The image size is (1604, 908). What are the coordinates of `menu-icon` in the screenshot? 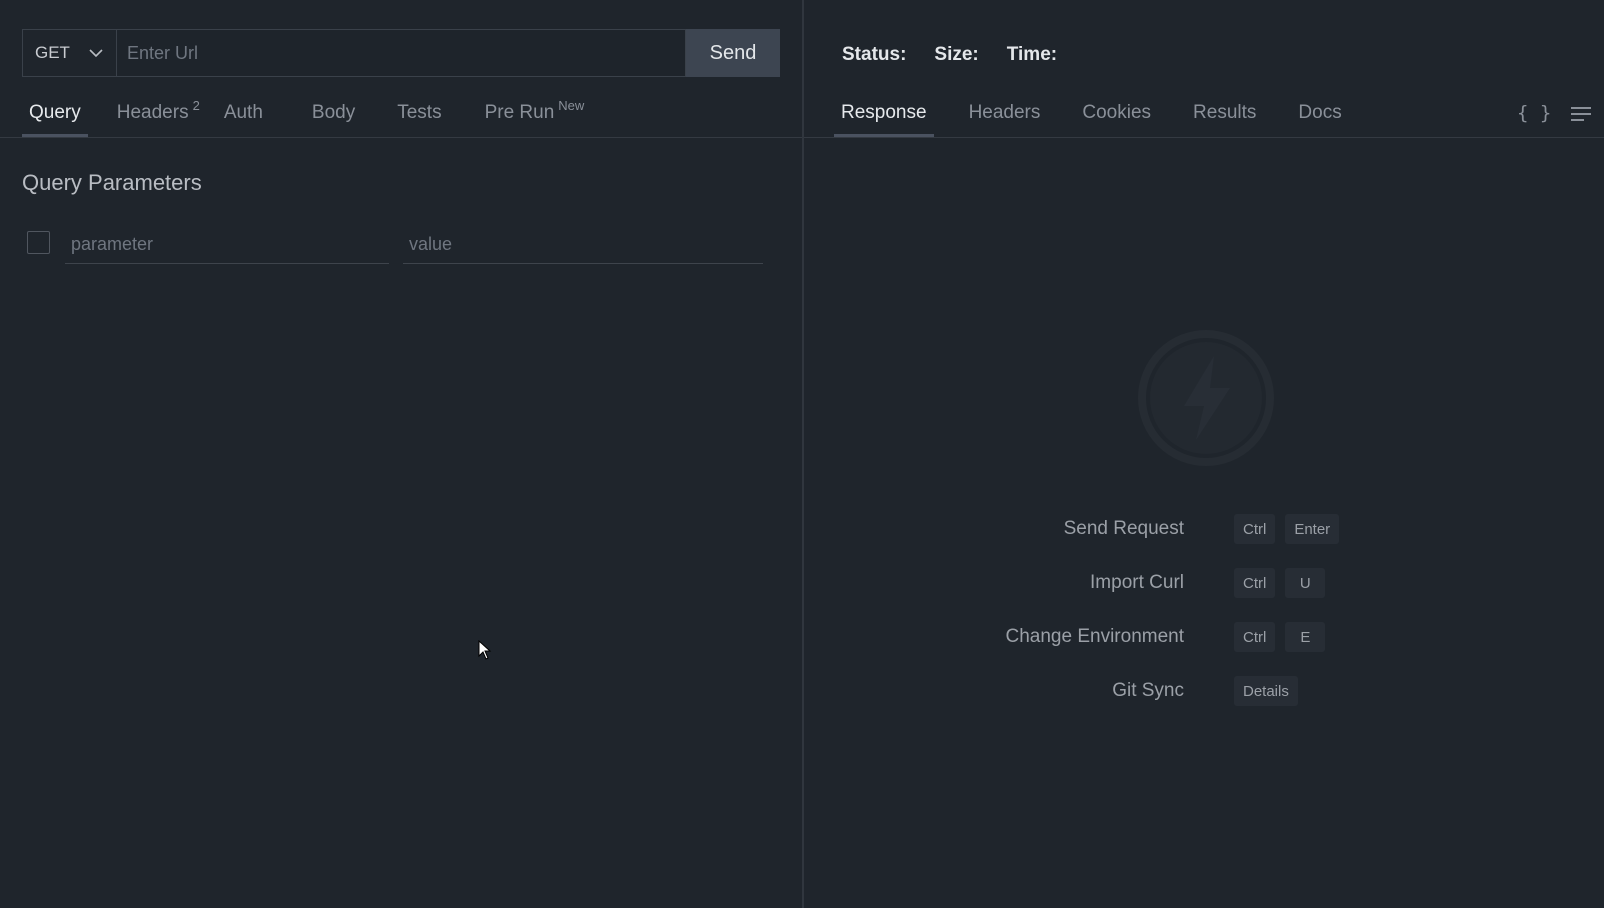 It's located at (1581, 114).